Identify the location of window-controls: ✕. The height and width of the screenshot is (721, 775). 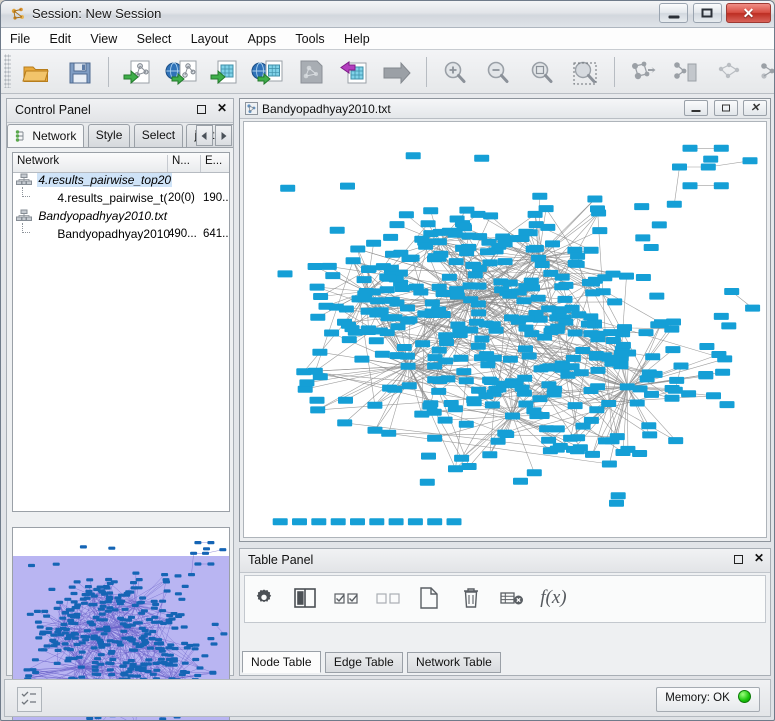
(714, 14).